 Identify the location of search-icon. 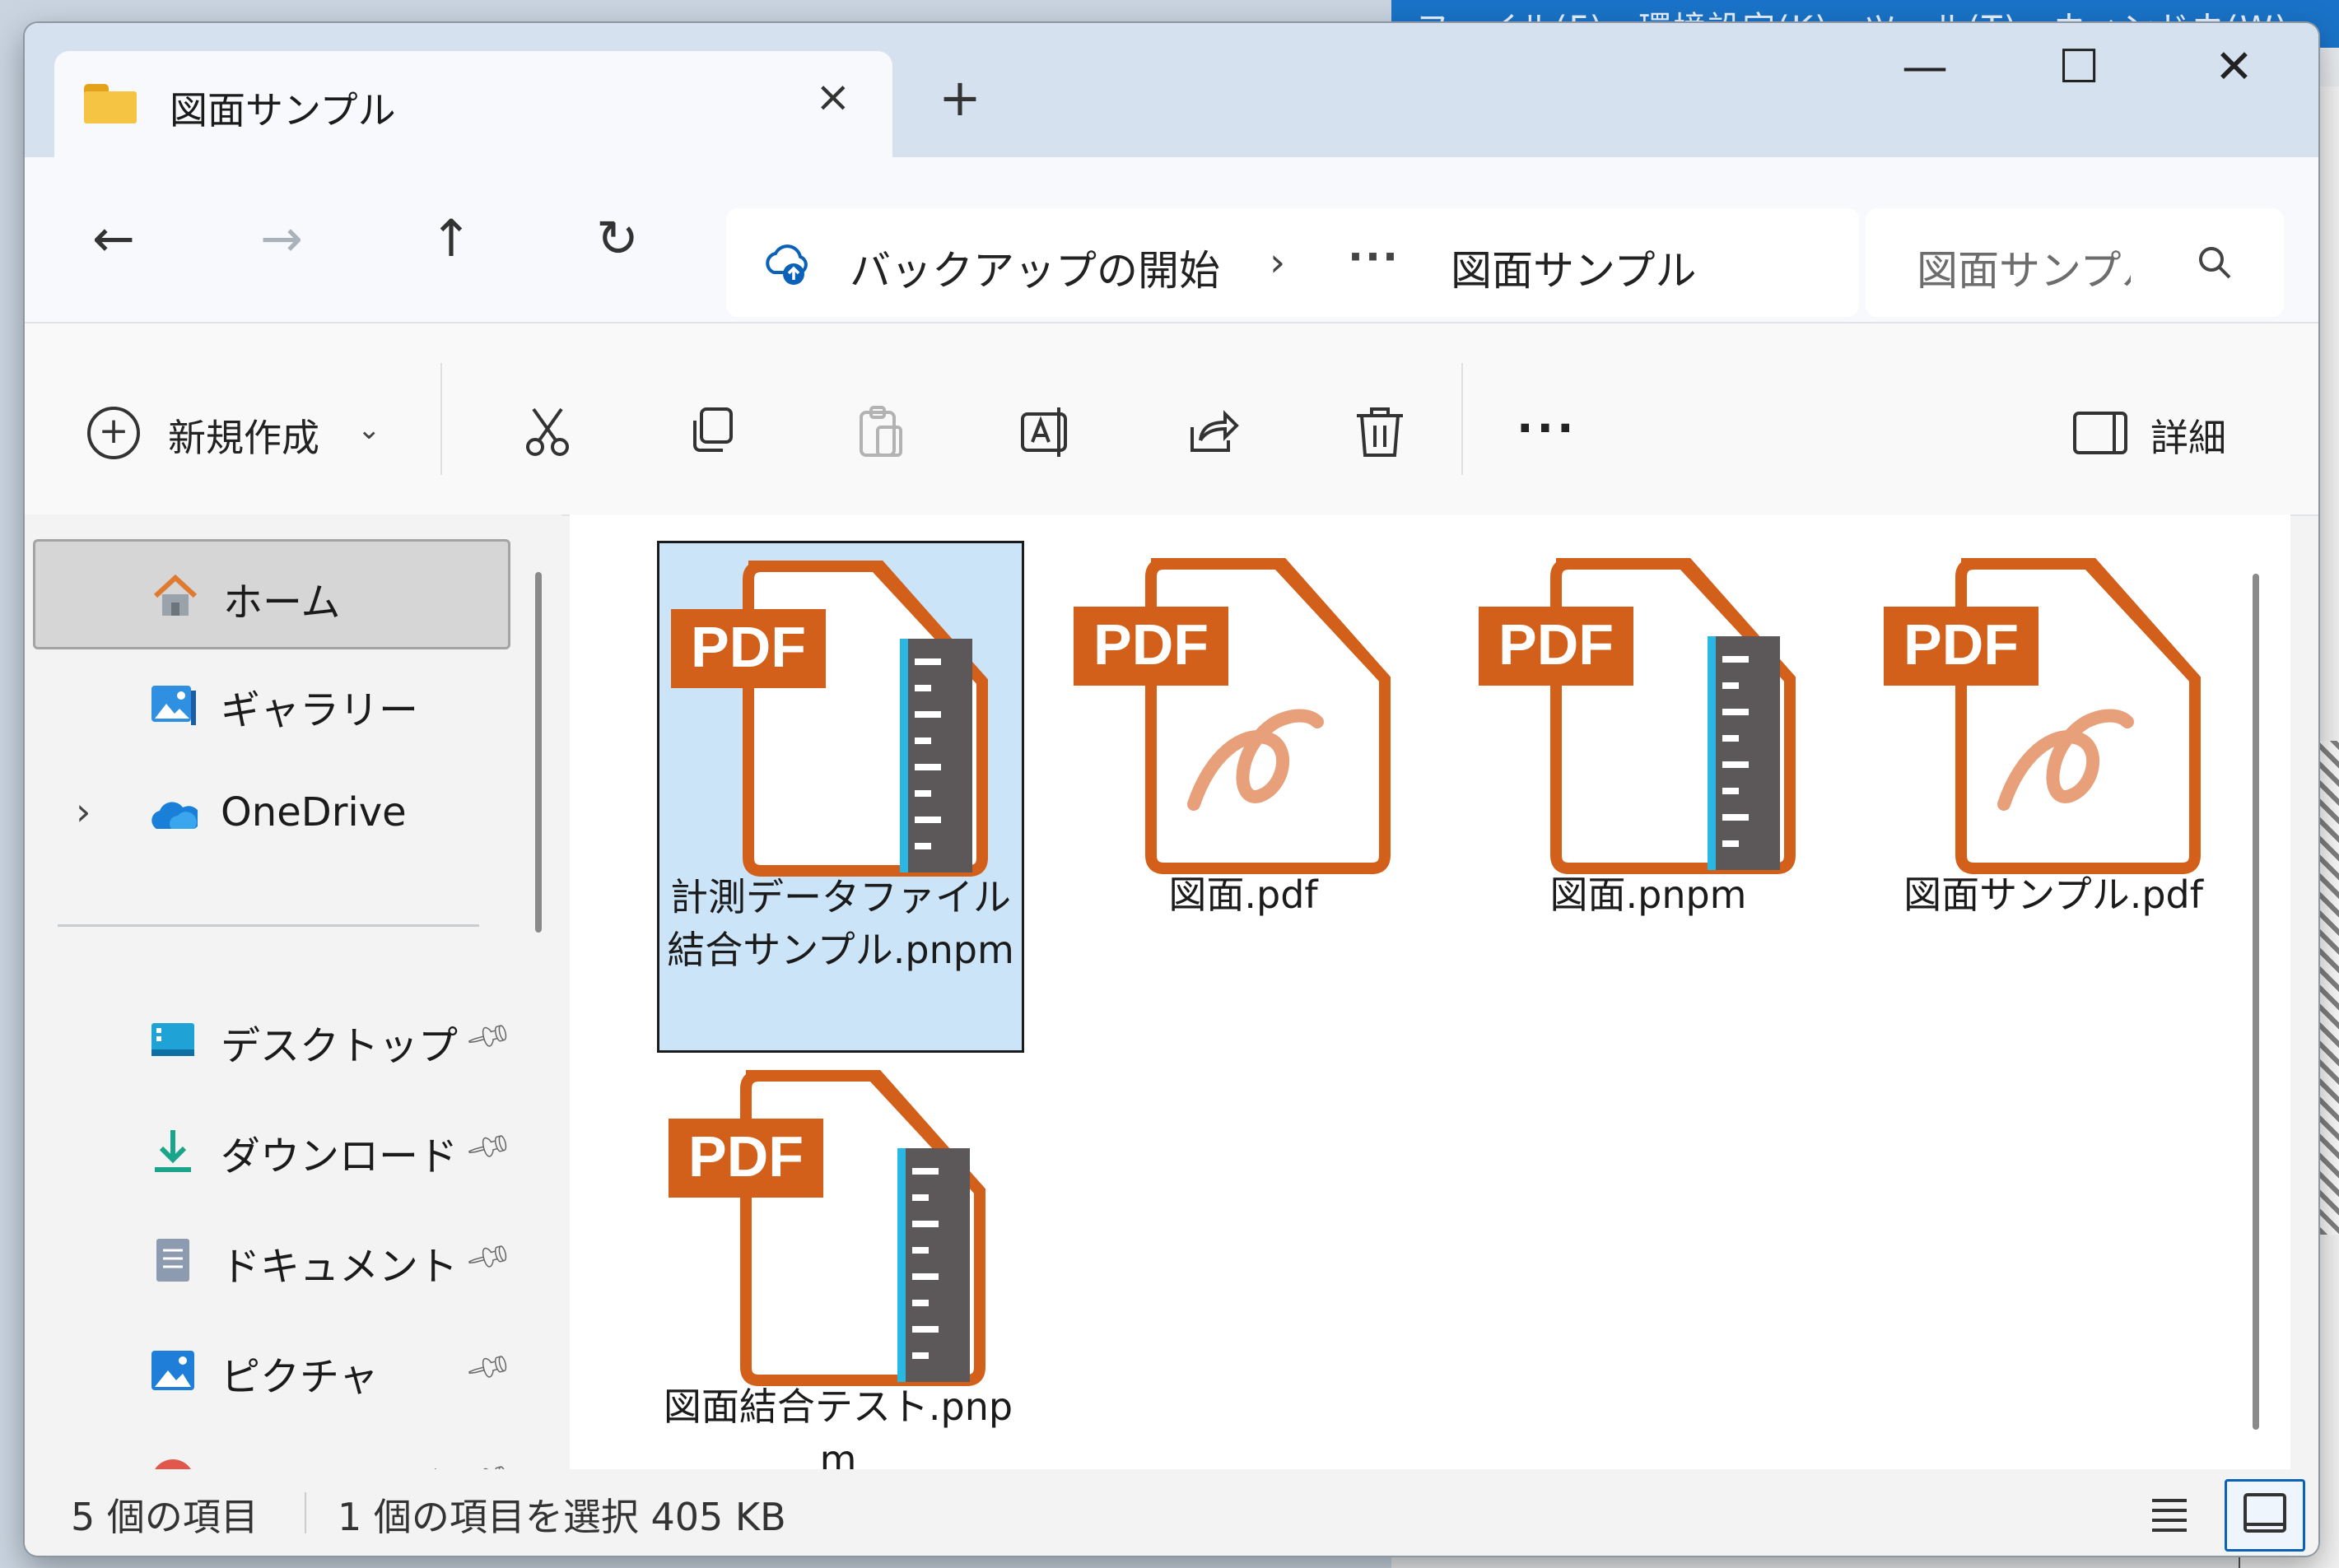
(2214, 262).